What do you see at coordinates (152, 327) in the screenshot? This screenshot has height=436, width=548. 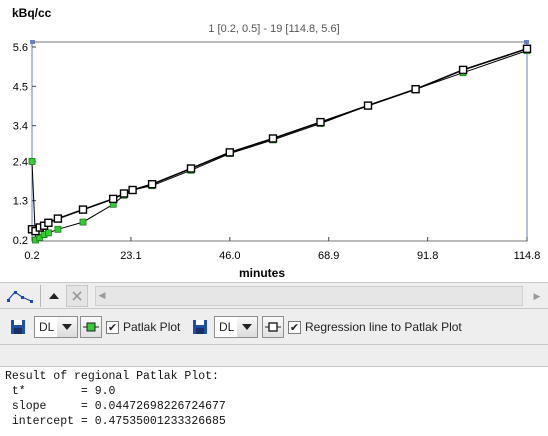 I see `patlak-plot-label: Patlak Plot` at bounding box center [152, 327].